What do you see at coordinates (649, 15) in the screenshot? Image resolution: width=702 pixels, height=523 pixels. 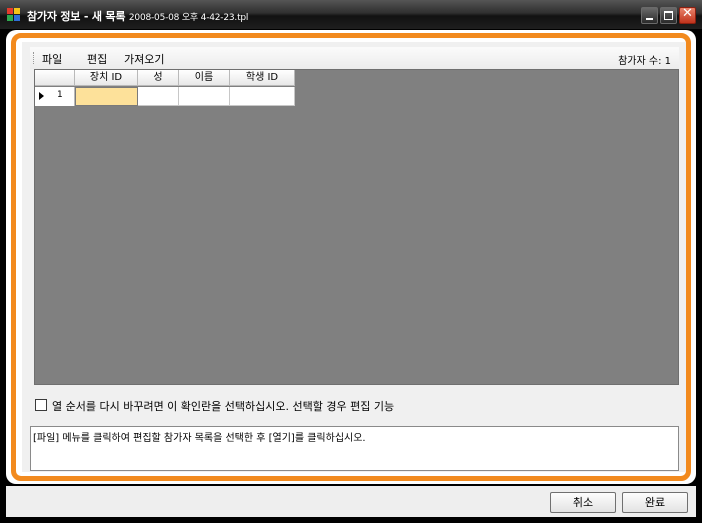 I see `minimize-button` at bounding box center [649, 15].